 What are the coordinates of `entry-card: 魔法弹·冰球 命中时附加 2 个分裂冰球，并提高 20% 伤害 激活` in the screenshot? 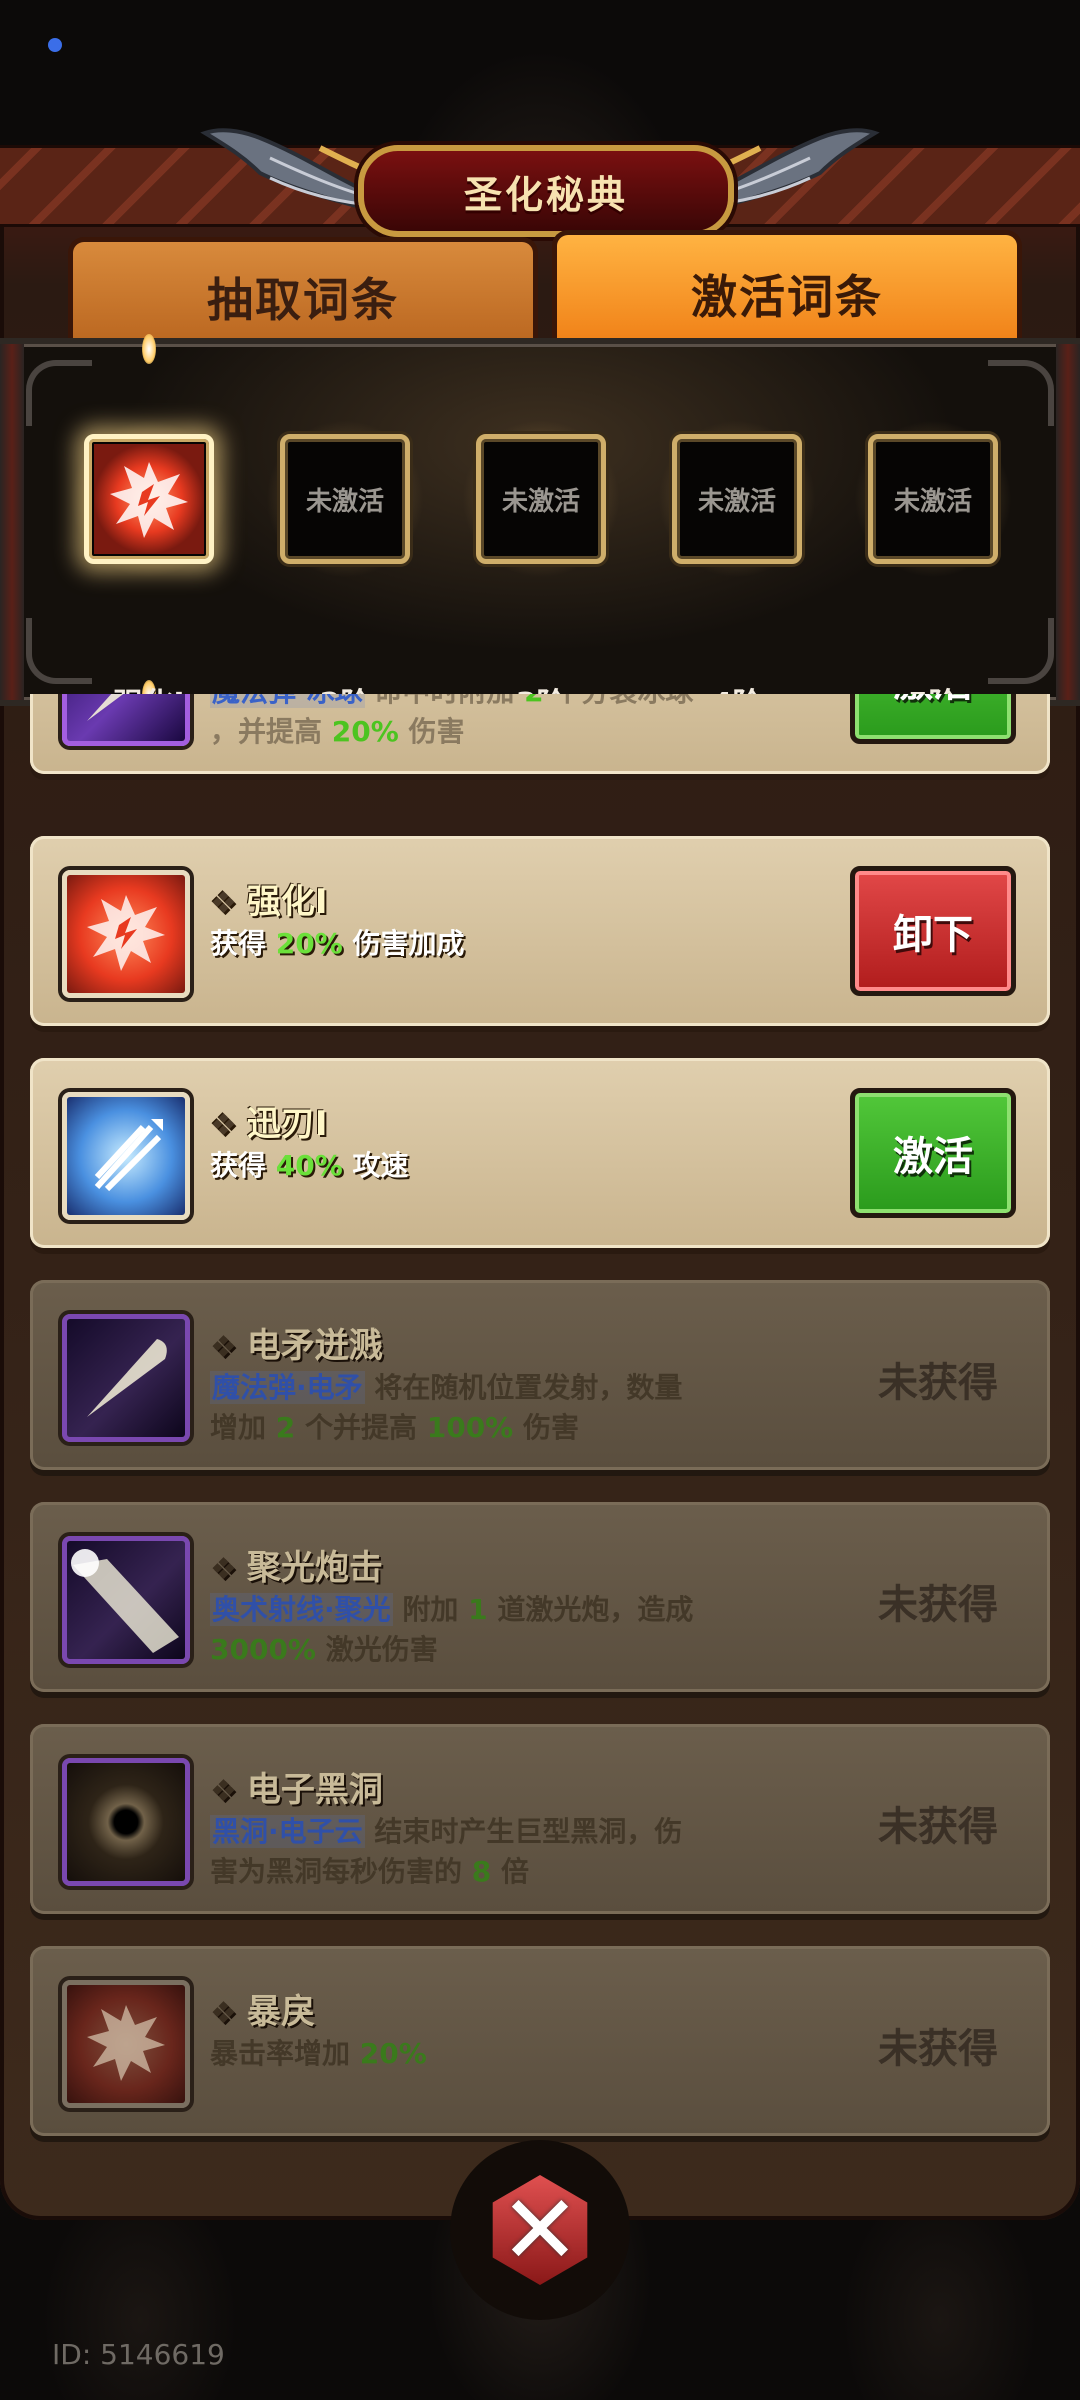 It's located at (540, 734).